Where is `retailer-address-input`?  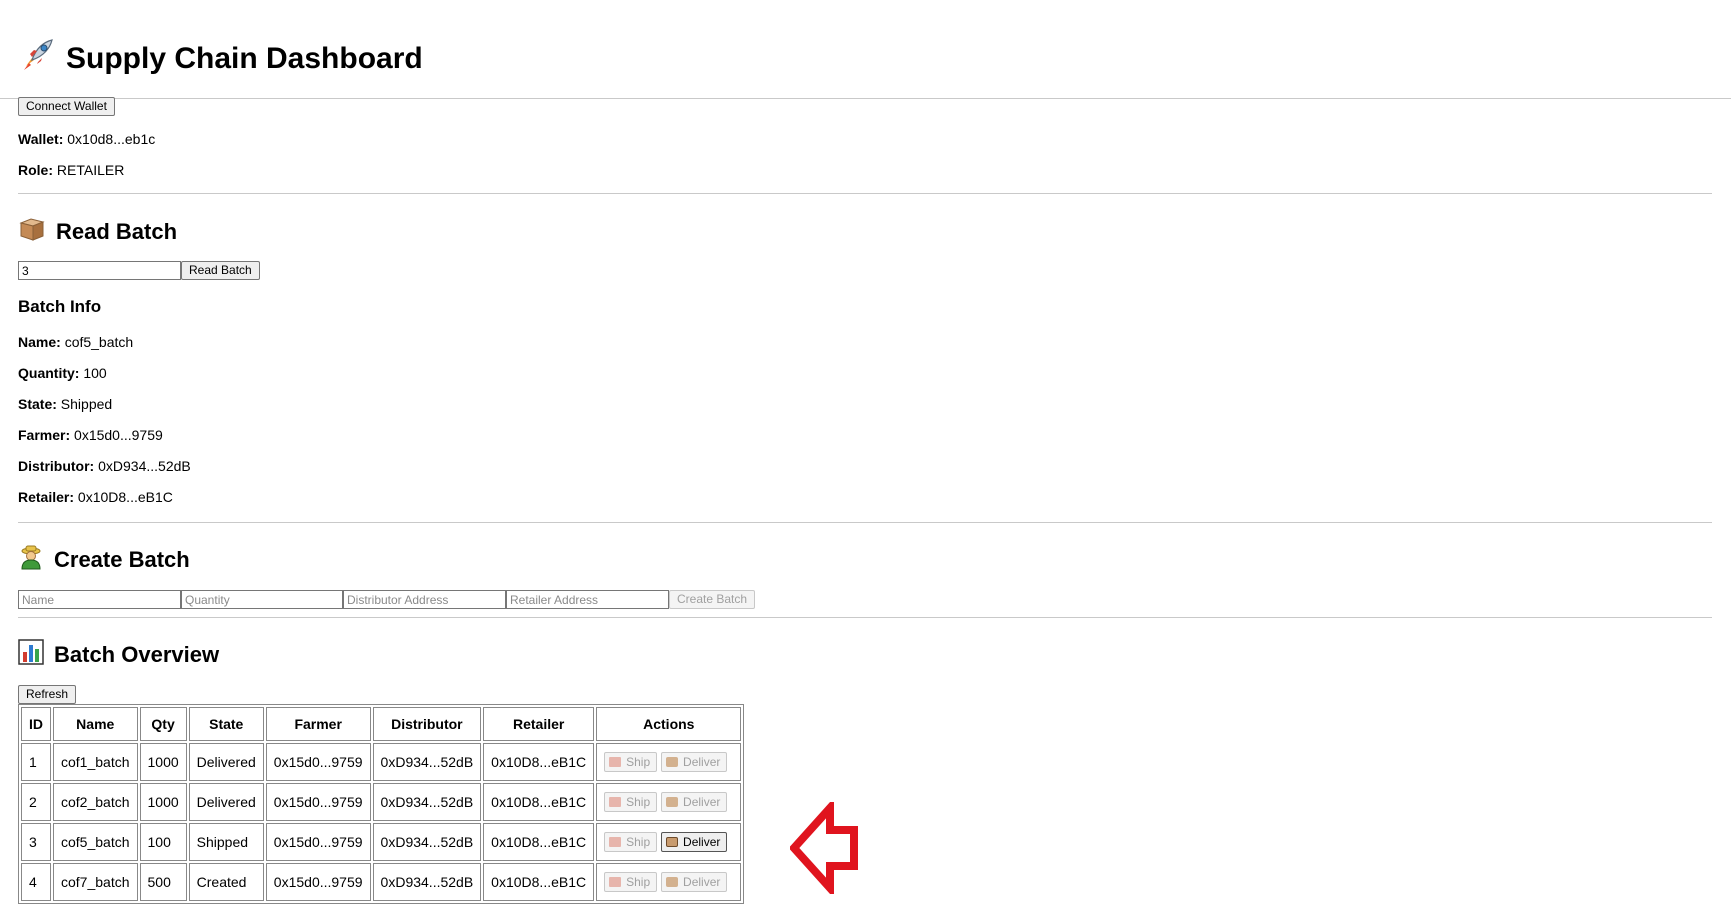
retailer-address-input is located at coordinates (587, 599).